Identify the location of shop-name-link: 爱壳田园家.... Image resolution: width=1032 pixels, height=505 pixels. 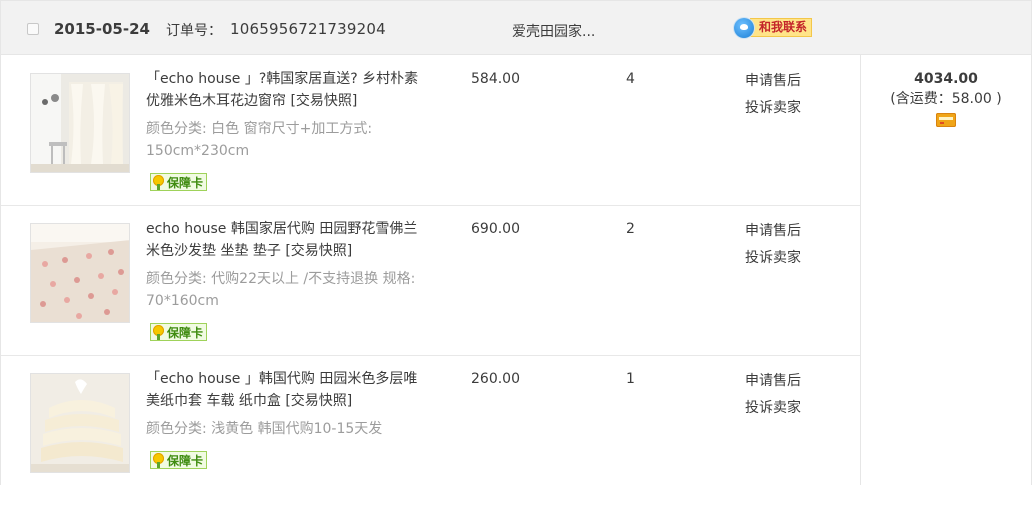
(553, 31).